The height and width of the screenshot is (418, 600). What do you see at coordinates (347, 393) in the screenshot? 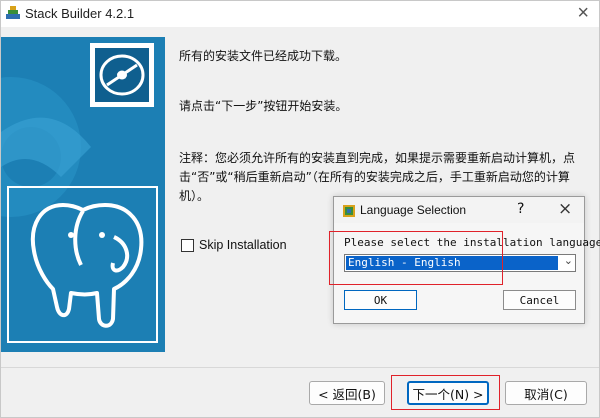
I see `back-button: < 返回(B)` at bounding box center [347, 393].